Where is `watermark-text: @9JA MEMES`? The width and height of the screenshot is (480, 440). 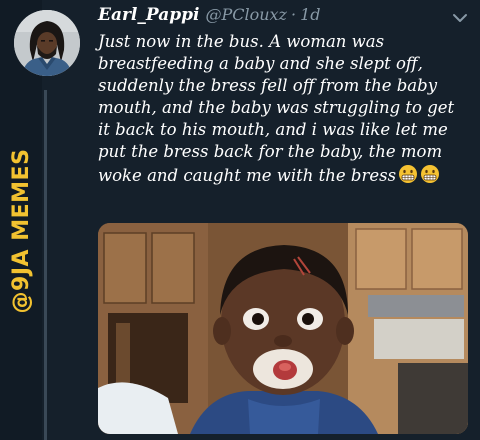
watermark-text: @9JA MEMES is located at coordinates (21, 231).